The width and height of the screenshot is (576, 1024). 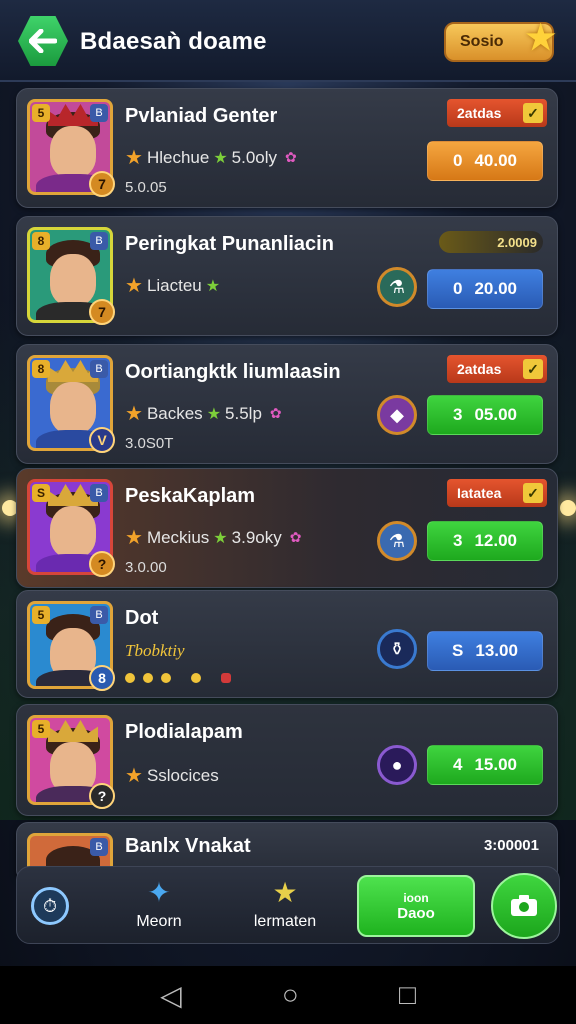 What do you see at coordinates (287, 760) in the screenshot?
I see `list-item: 5 ? Plodialapam ★ Sslocices ● 4 15.00` at bounding box center [287, 760].